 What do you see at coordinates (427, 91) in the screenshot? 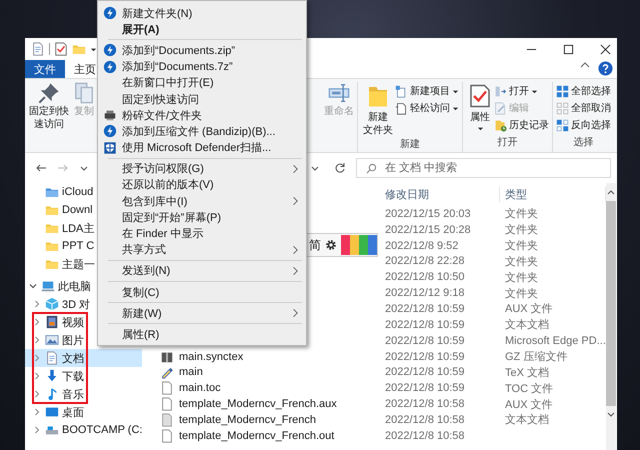
I see `ribbon-button: 新建项目` at bounding box center [427, 91].